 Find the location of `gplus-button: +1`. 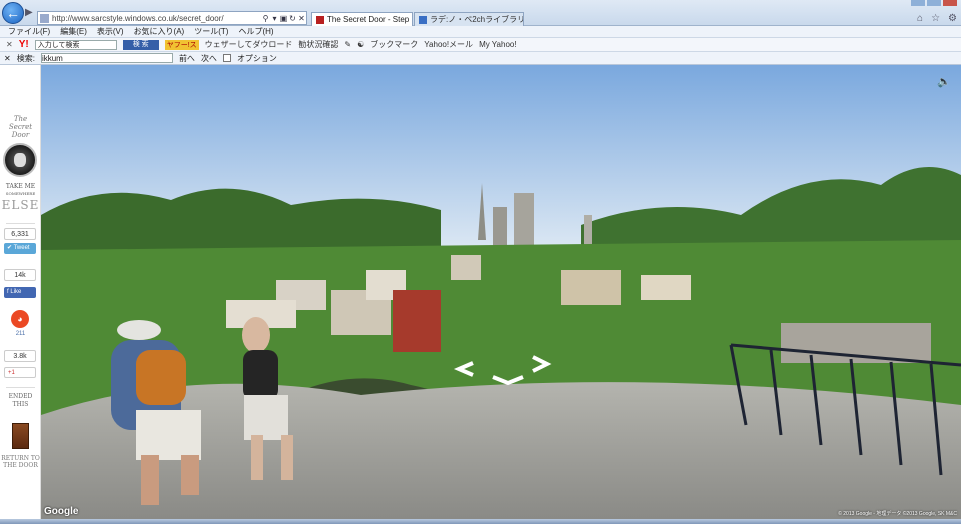

gplus-button: +1 is located at coordinates (20, 372).